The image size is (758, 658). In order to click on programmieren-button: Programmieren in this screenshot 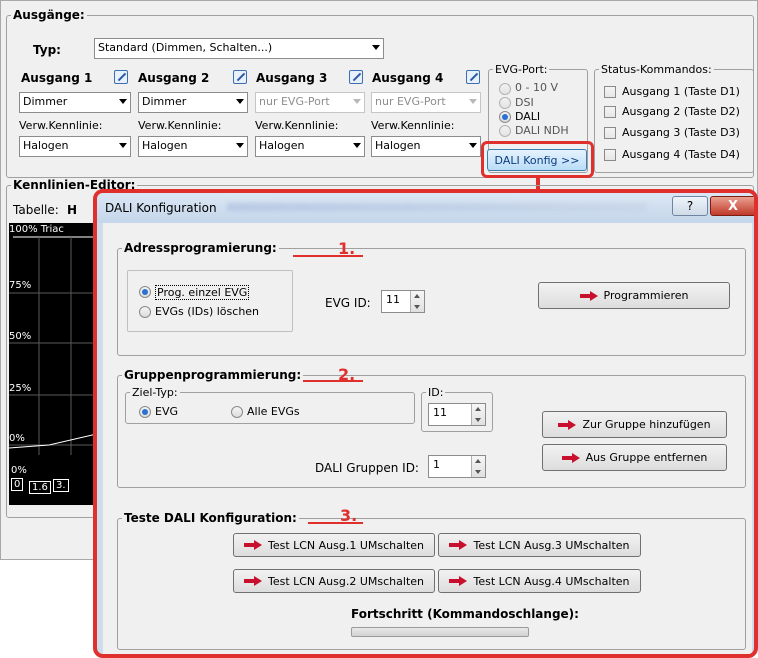, I will do `click(634, 295)`.